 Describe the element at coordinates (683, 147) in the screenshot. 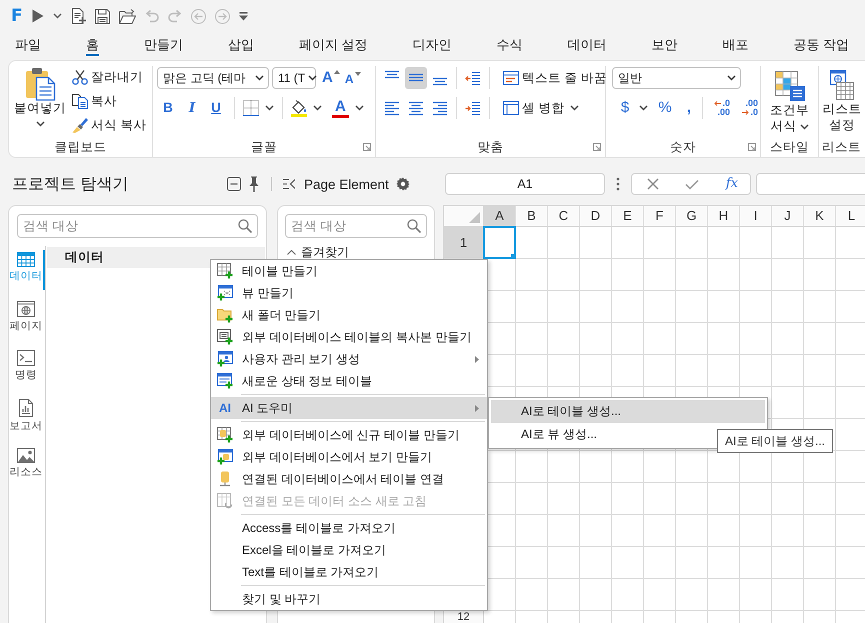

I see `group-label: 숫자` at that location.